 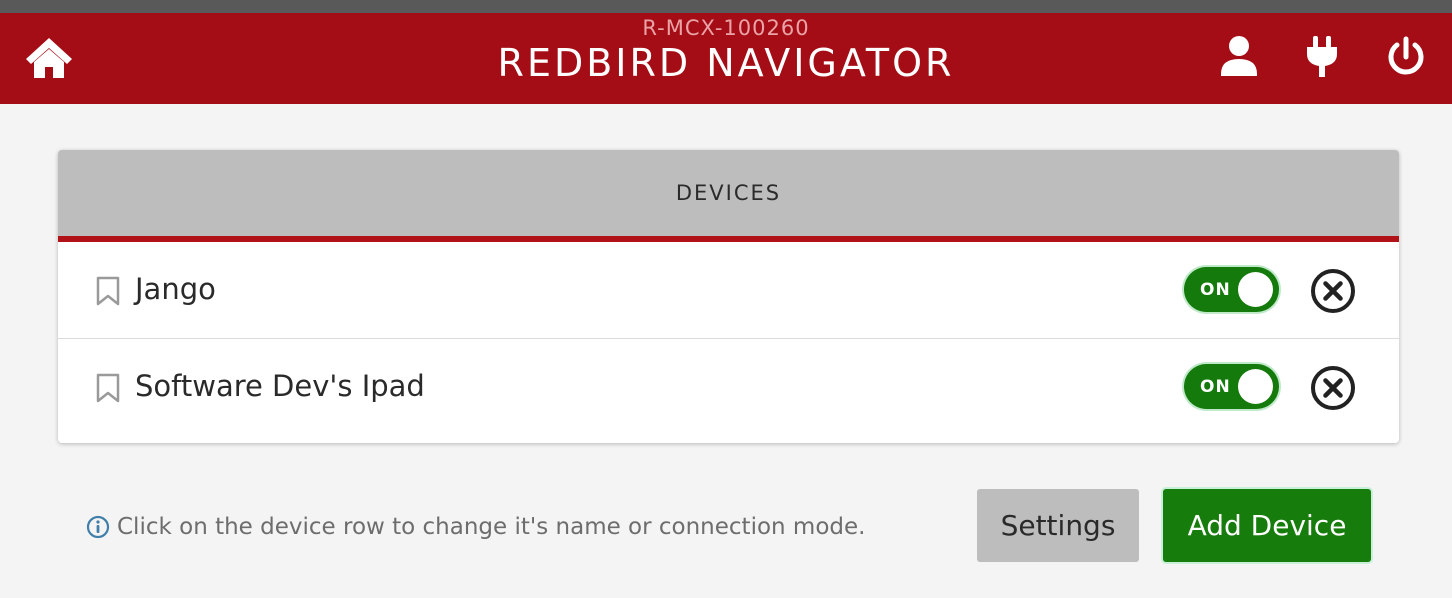 I want to click on info-icon, so click(x=98, y=527).